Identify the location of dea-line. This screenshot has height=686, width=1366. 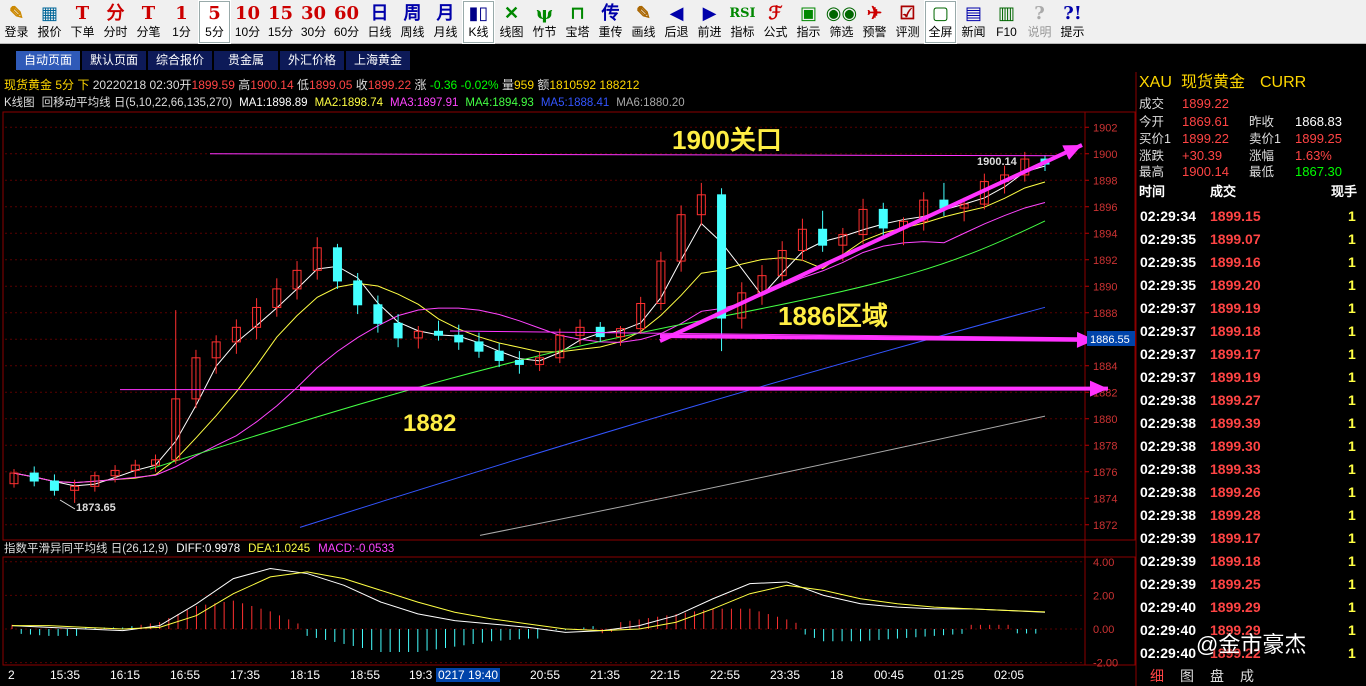
(529, 601).